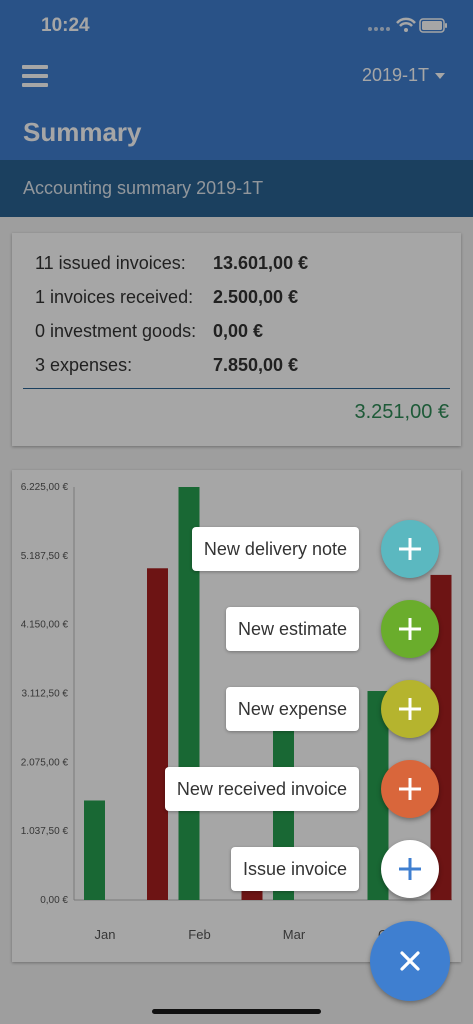 The width and height of the screenshot is (473, 1024). Describe the element at coordinates (292, 709) in the screenshot. I see `fab-menu-label: New expense` at that location.